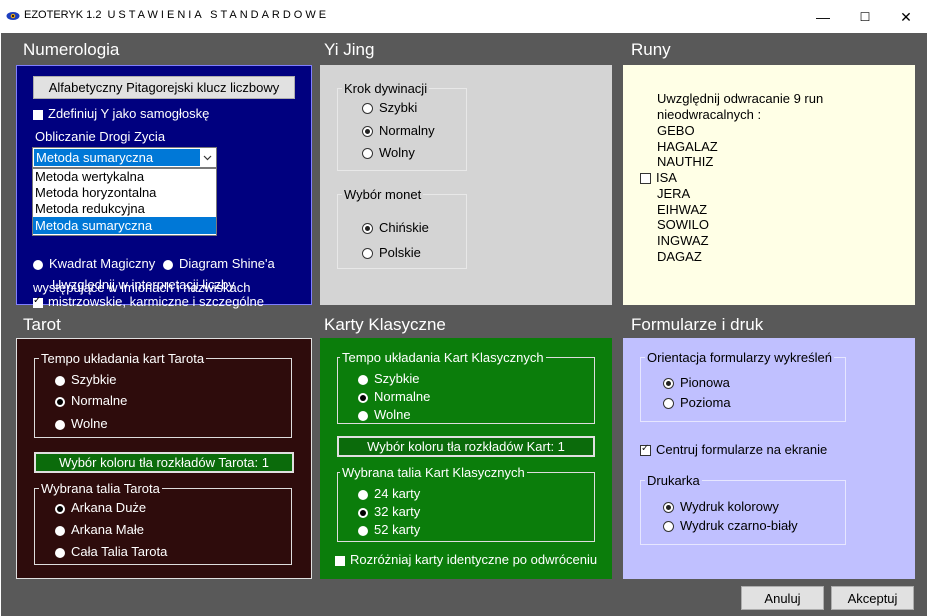  Describe the element at coordinates (645, 179) in the screenshot. I see `rune-isa-check` at that location.